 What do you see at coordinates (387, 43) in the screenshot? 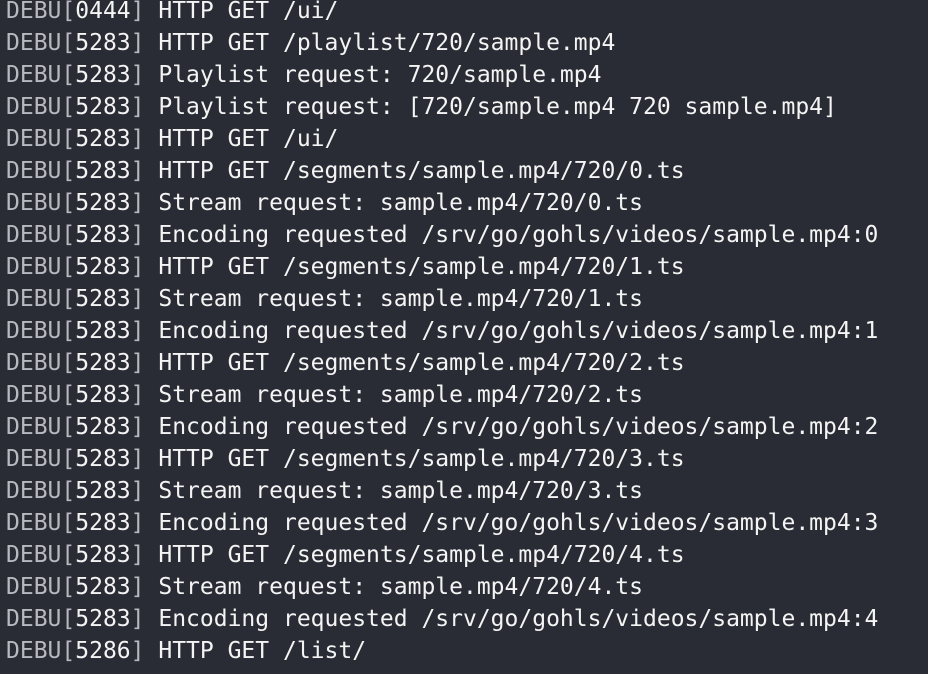
I see `log-message: HTTP GET /playlist/720/sample.mp4` at bounding box center [387, 43].